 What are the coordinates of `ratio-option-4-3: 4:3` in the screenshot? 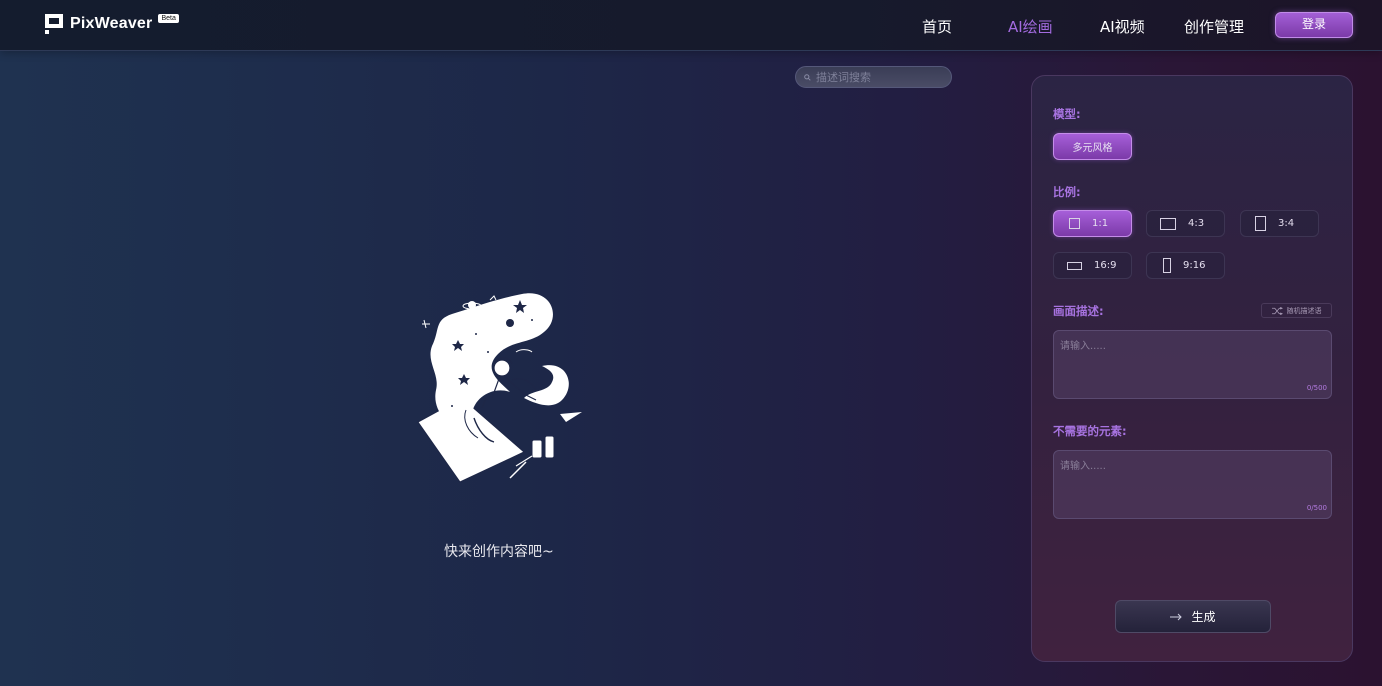 It's located at (1185, 223).